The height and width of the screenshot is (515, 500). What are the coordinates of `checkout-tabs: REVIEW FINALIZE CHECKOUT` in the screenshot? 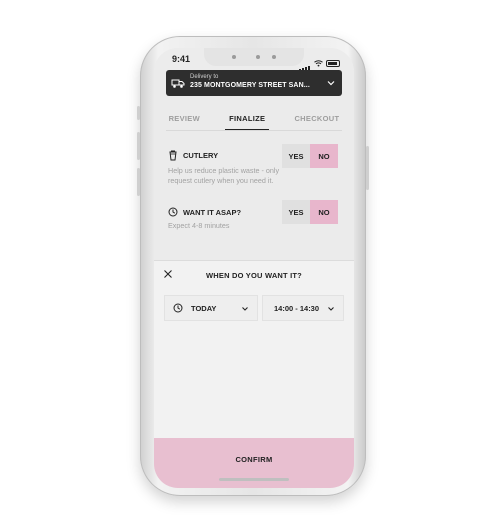 It's located at (254, 120).